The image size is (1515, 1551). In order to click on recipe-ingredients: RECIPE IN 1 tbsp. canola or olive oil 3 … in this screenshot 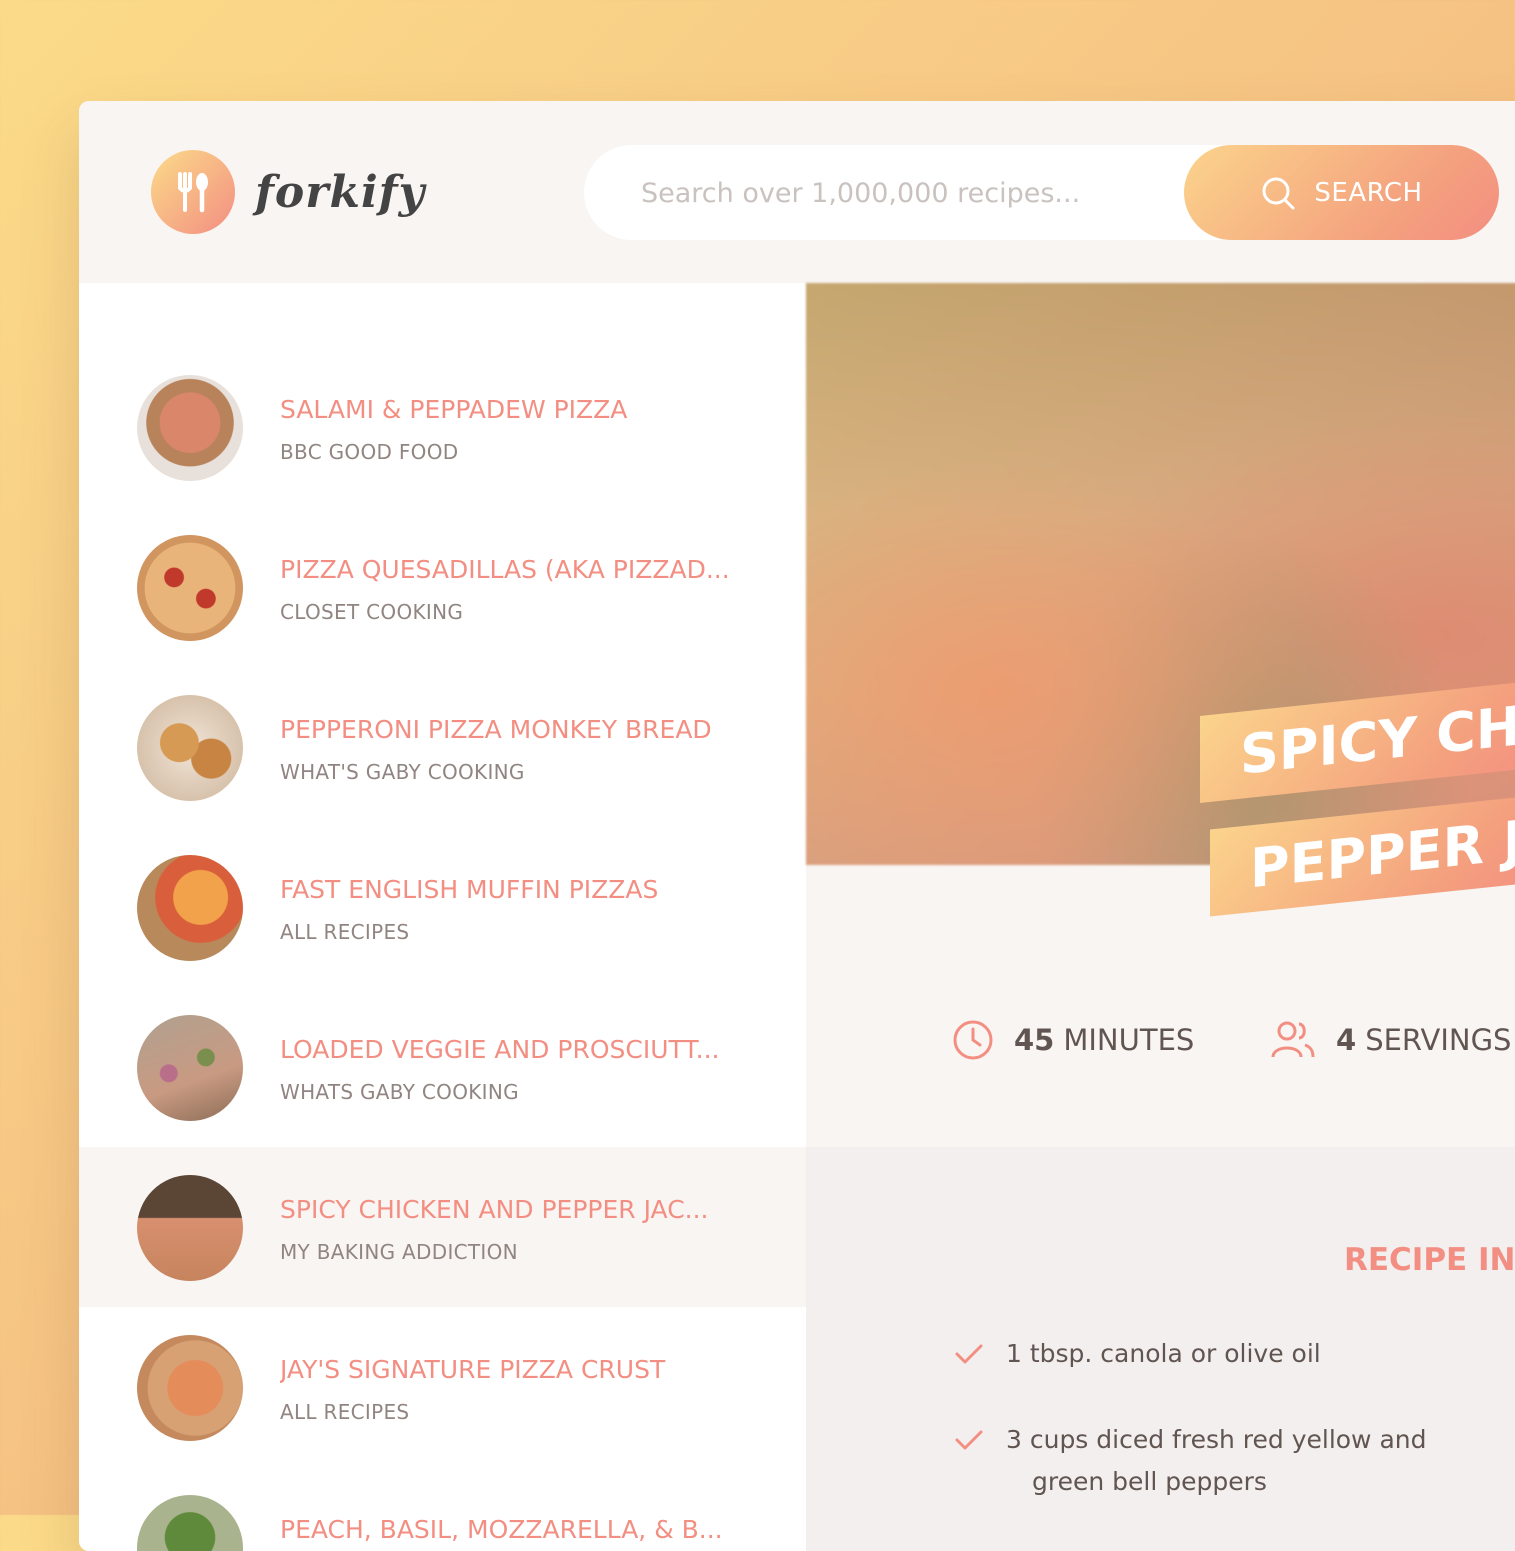, I will do `click(1160, 1349)`.